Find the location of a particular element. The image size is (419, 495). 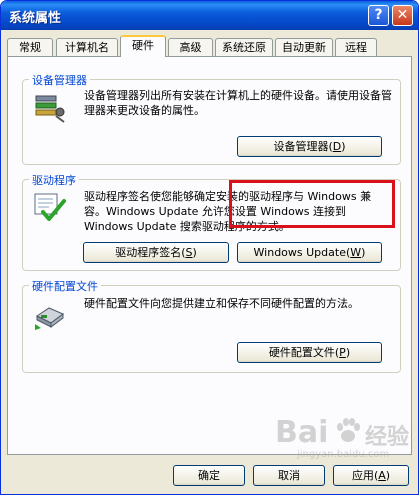

help-button: ? is located at coordinates (378, 15).